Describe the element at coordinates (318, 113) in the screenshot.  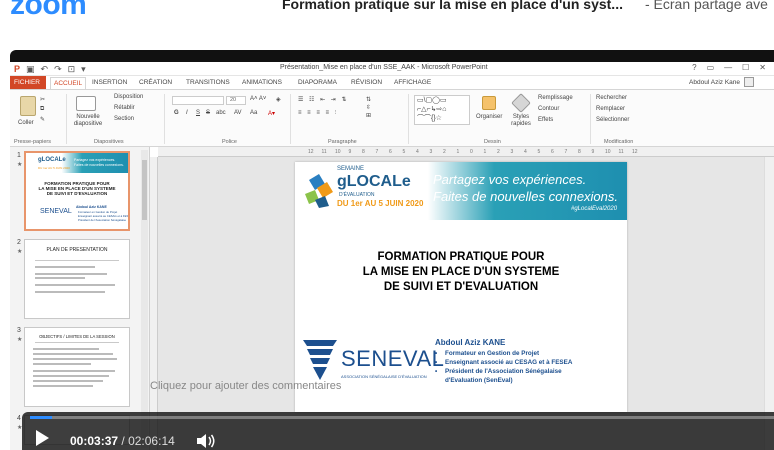
I see `align-buttons: ≡ ≡ ≡ ≡ ⫶` at that location.